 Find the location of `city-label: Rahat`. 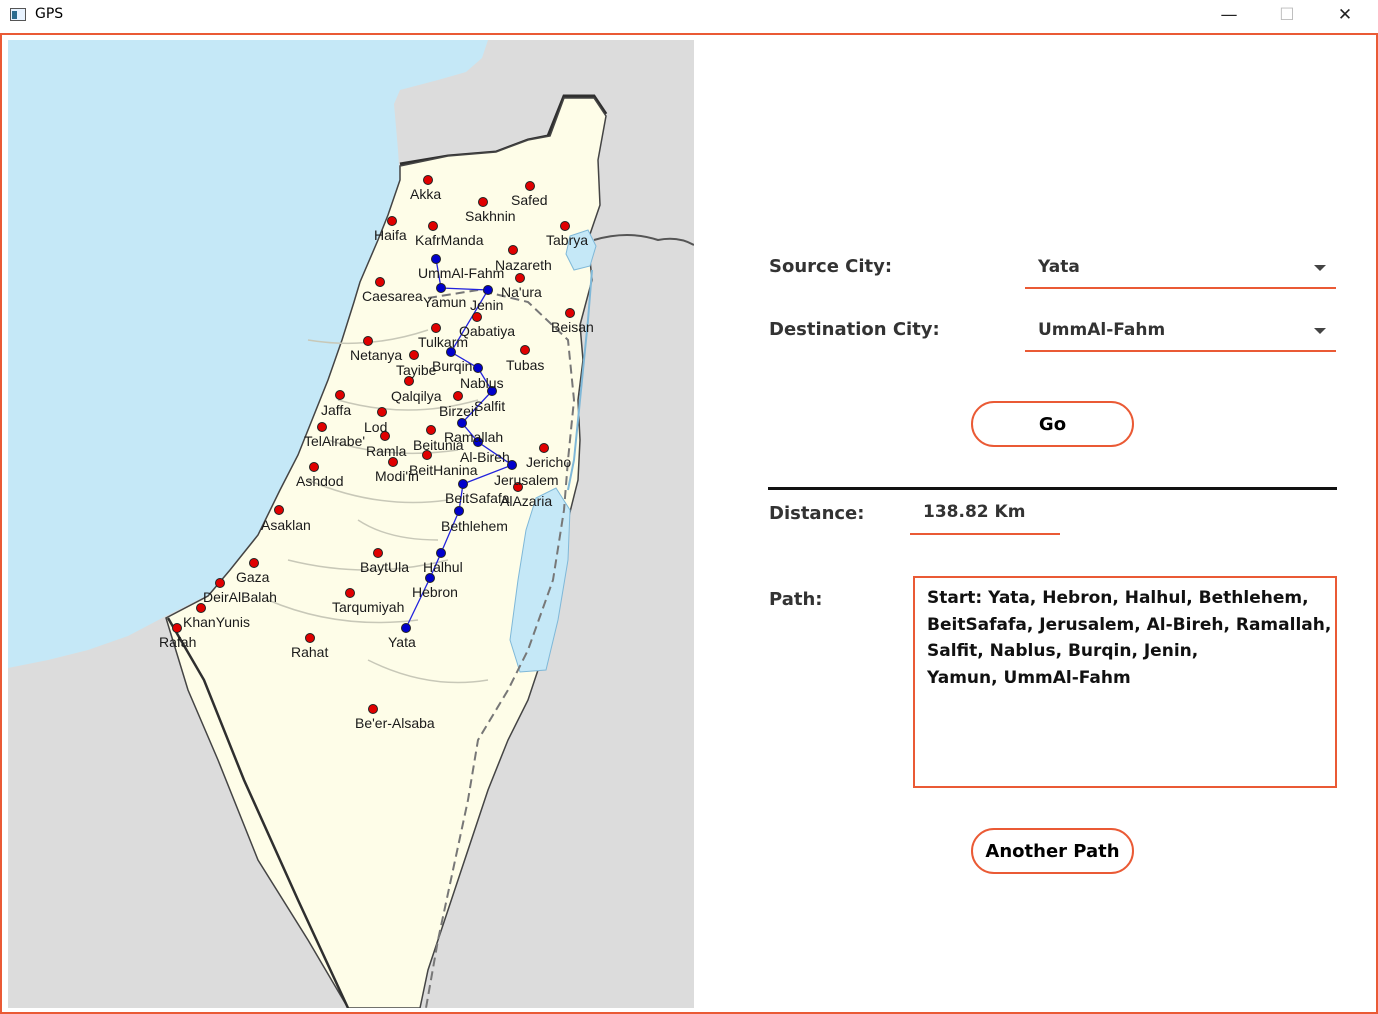

city-label: Rahat is located at coordinates (310, 652).